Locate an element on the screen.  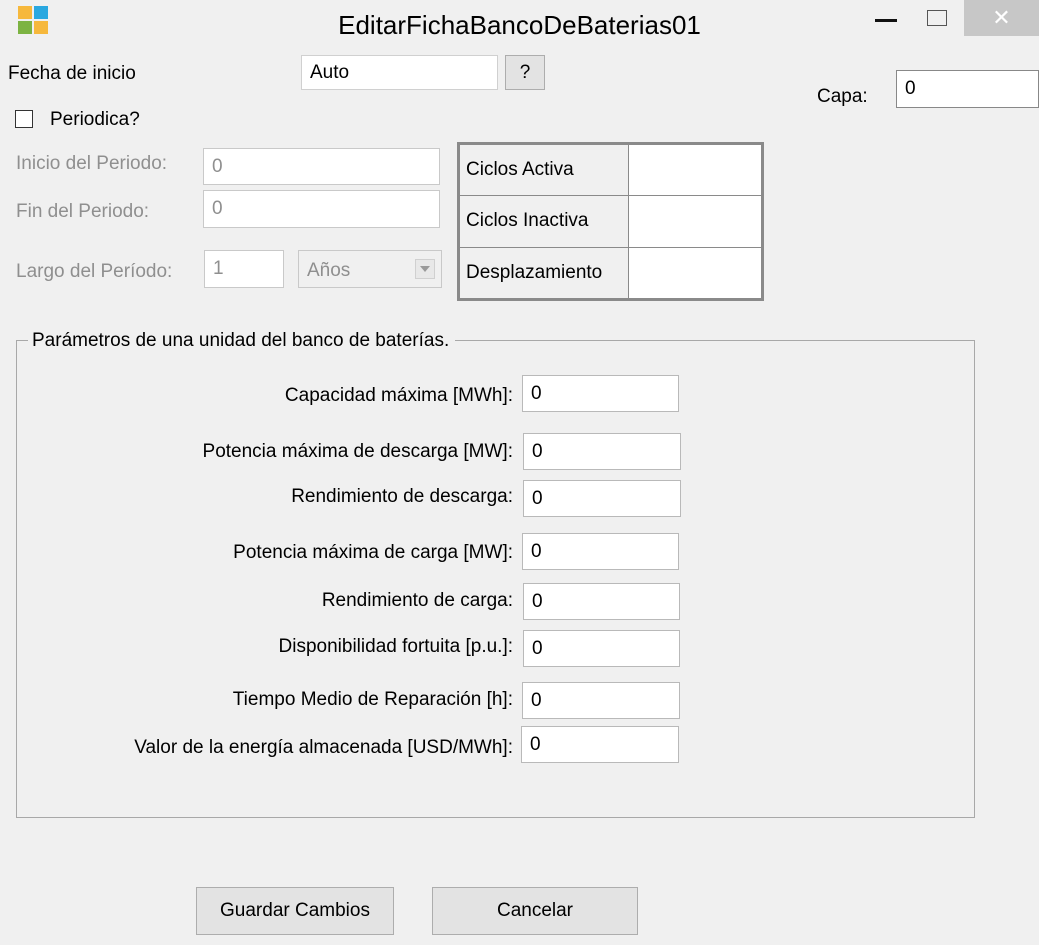
fin-periodo-input is located at coordinates (321, 209).